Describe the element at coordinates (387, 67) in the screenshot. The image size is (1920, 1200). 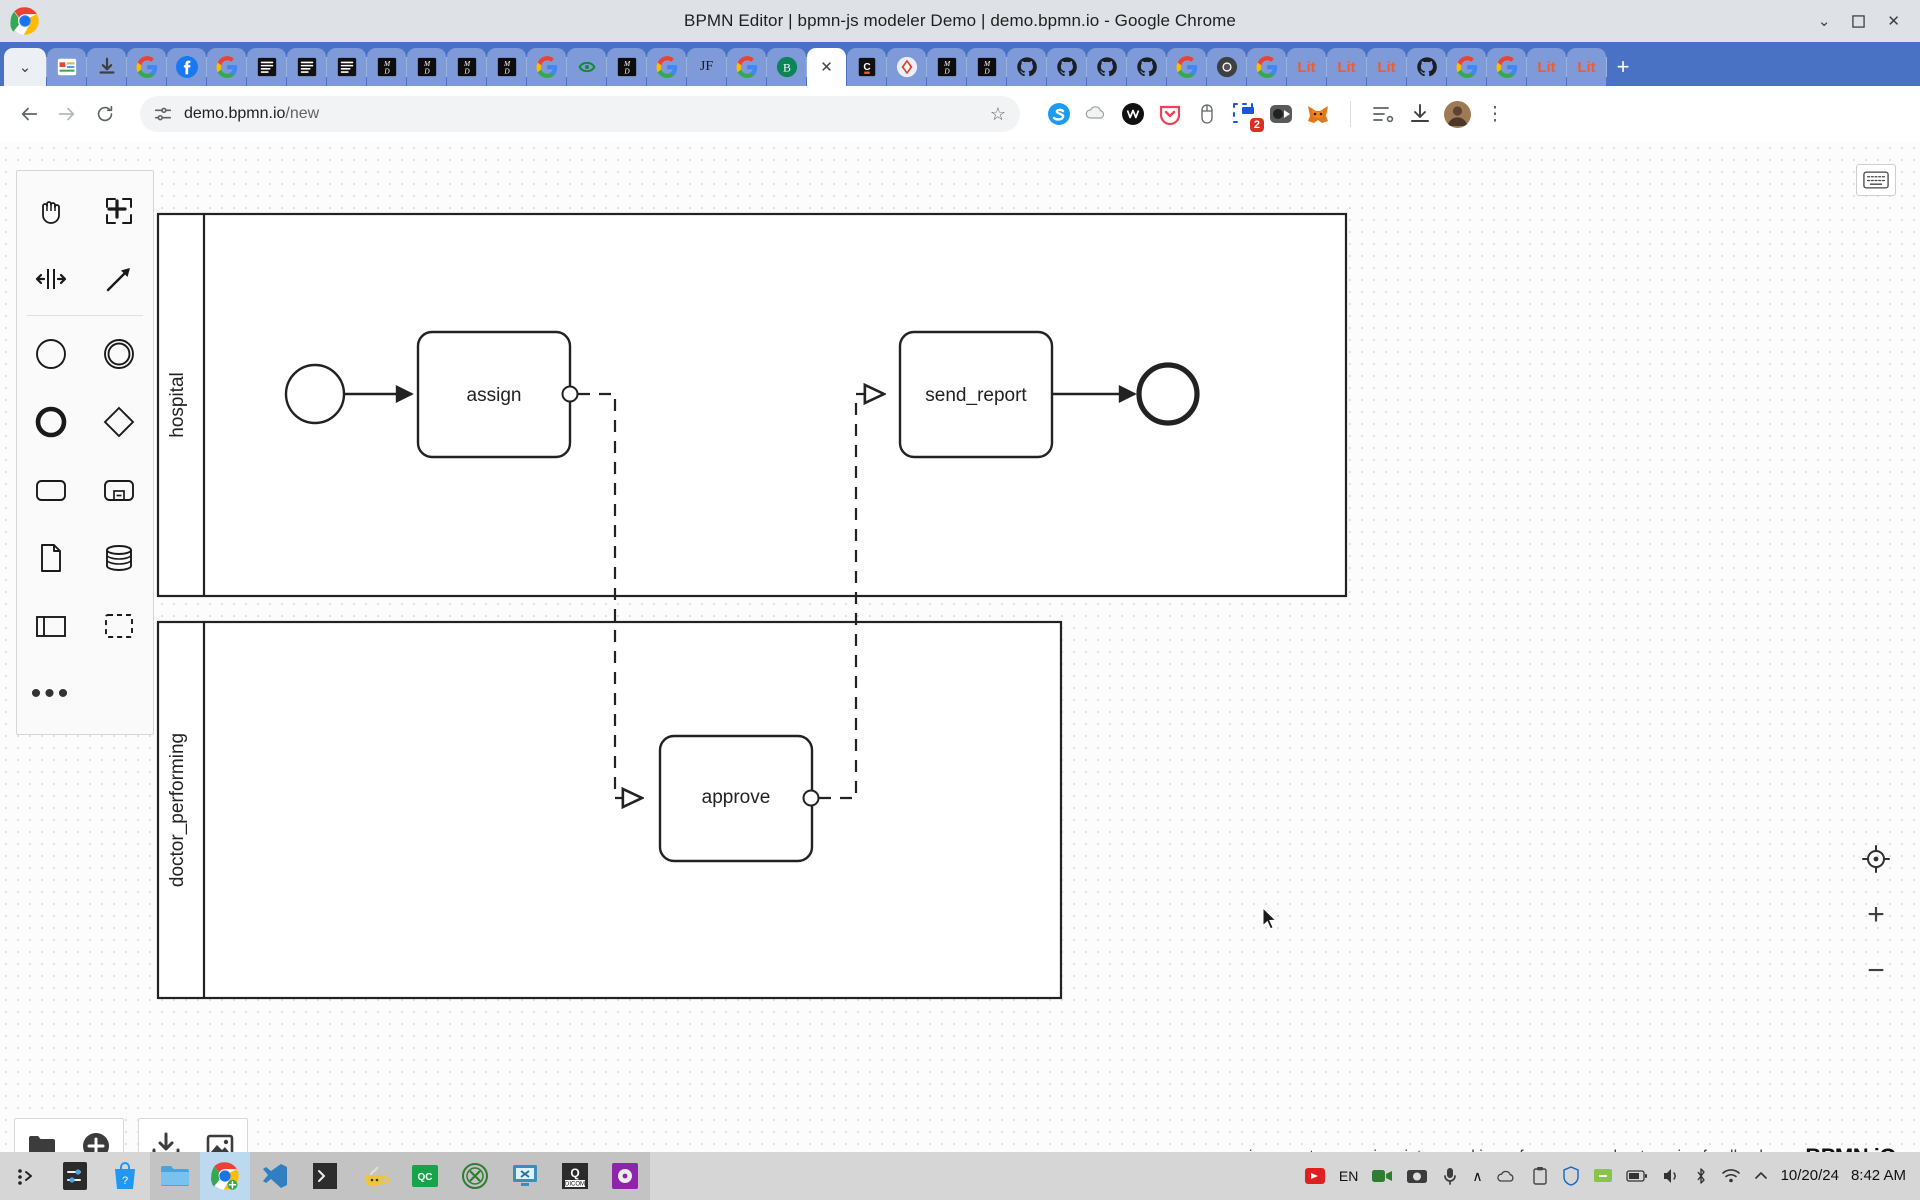
I see `tab-md-1: MD` at that location.